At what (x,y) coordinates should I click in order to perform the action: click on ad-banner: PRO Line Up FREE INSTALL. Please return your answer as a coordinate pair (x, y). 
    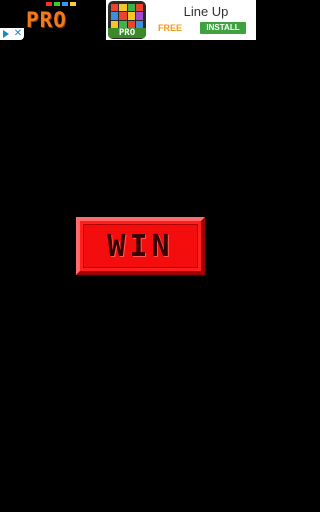
    Looking at the image, I should click on (181, 20).